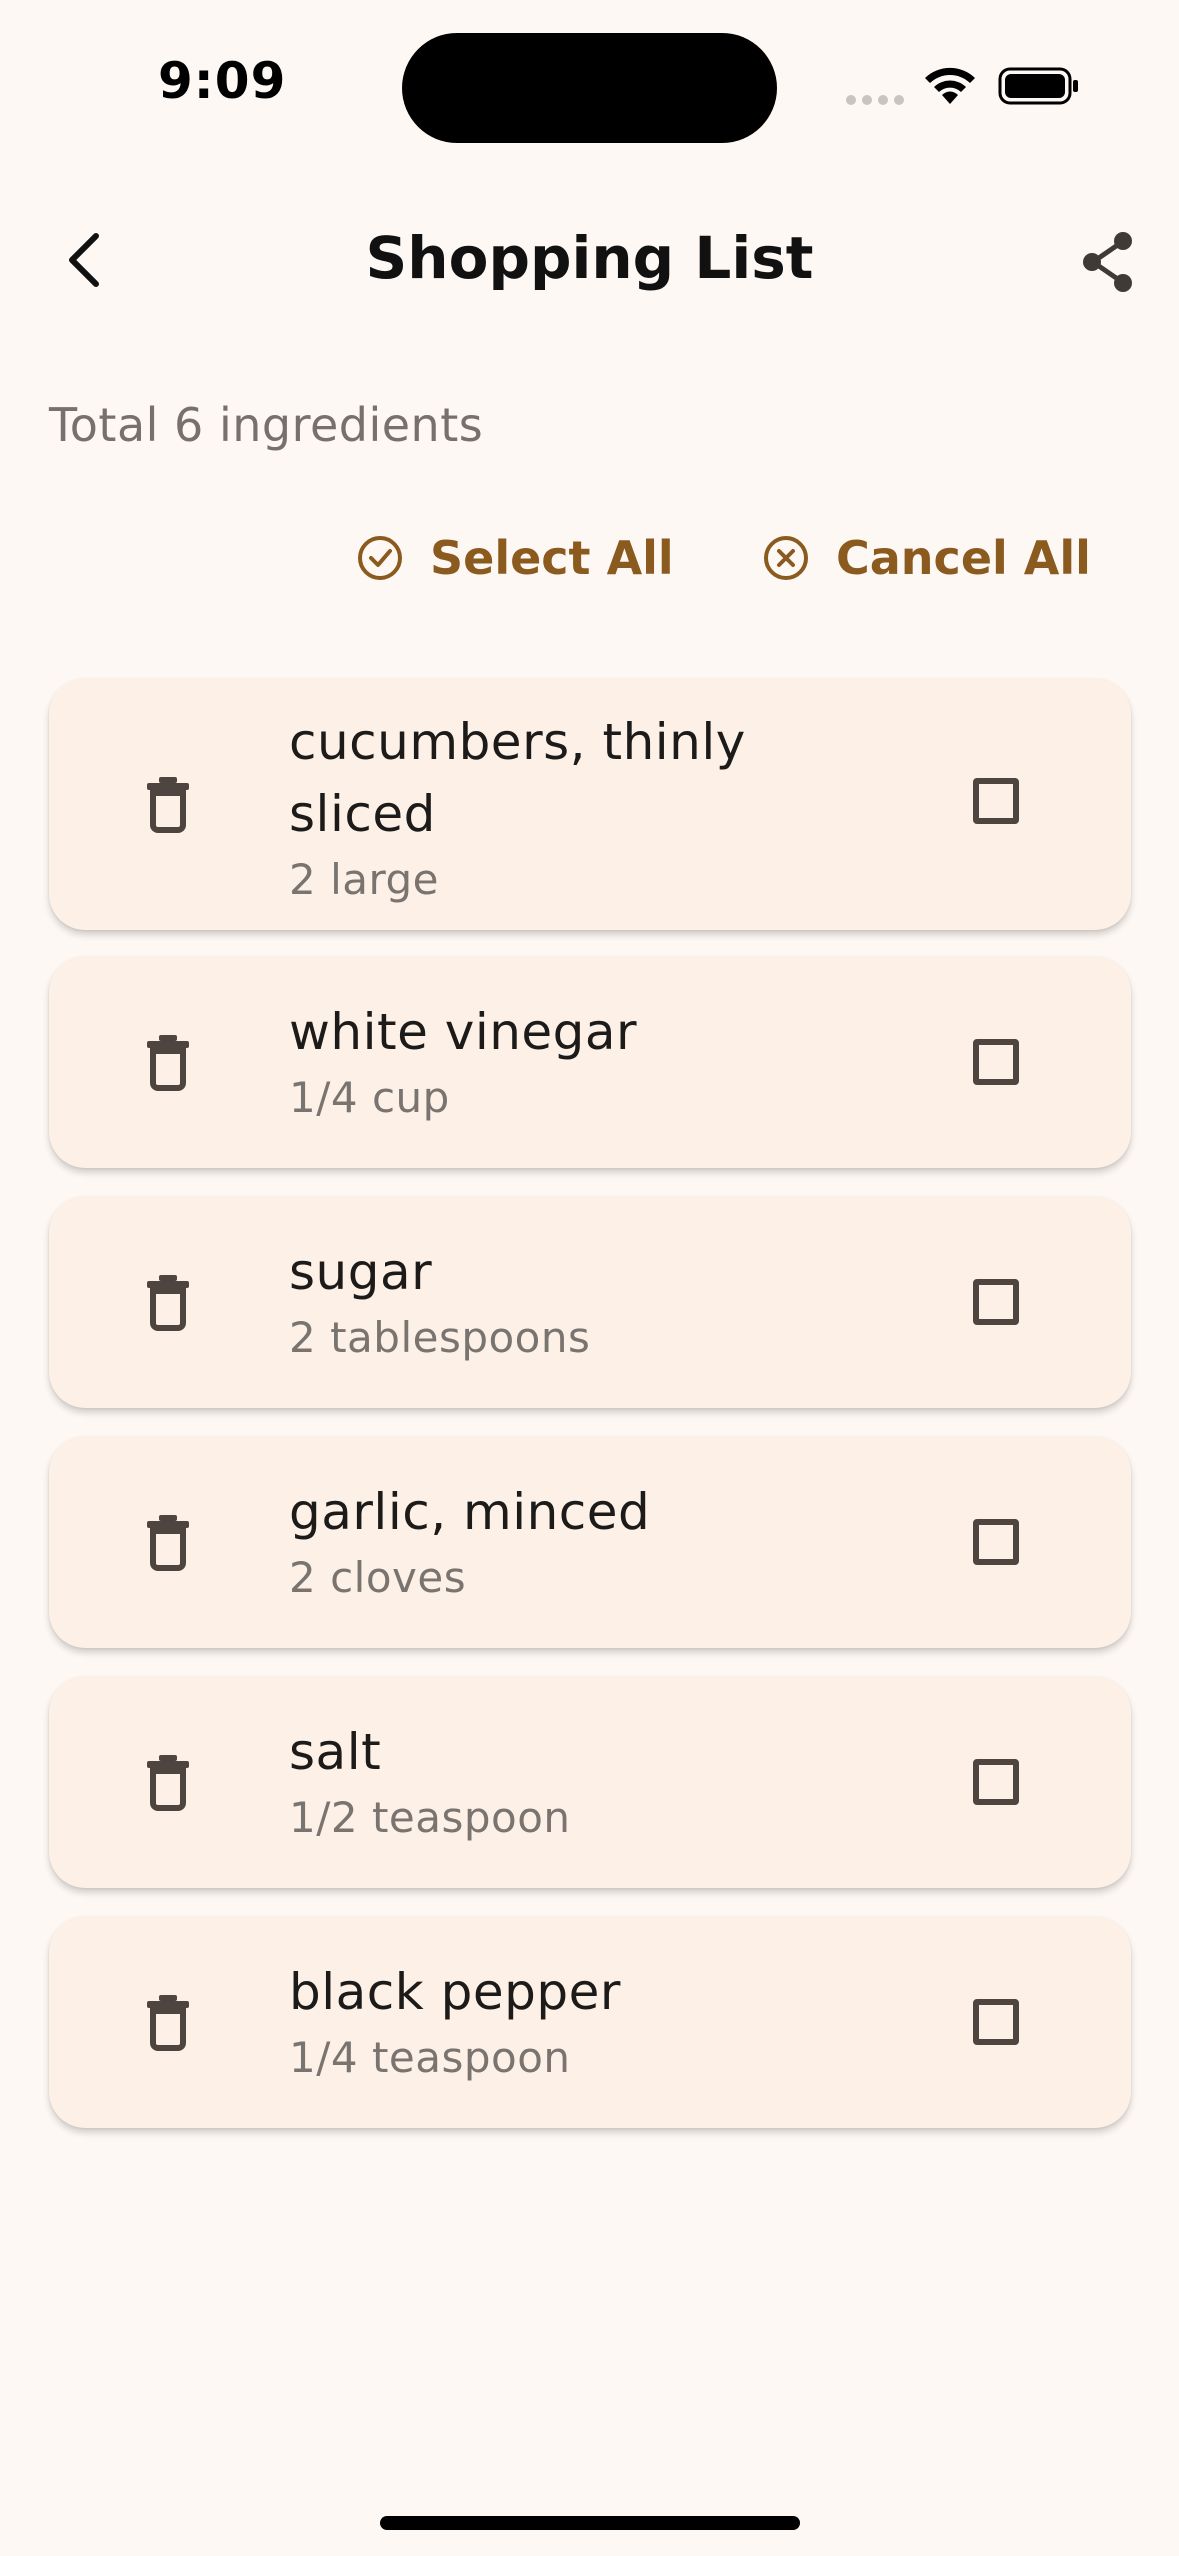  I want to click on cellular-signal-icon, so click(875, 100).